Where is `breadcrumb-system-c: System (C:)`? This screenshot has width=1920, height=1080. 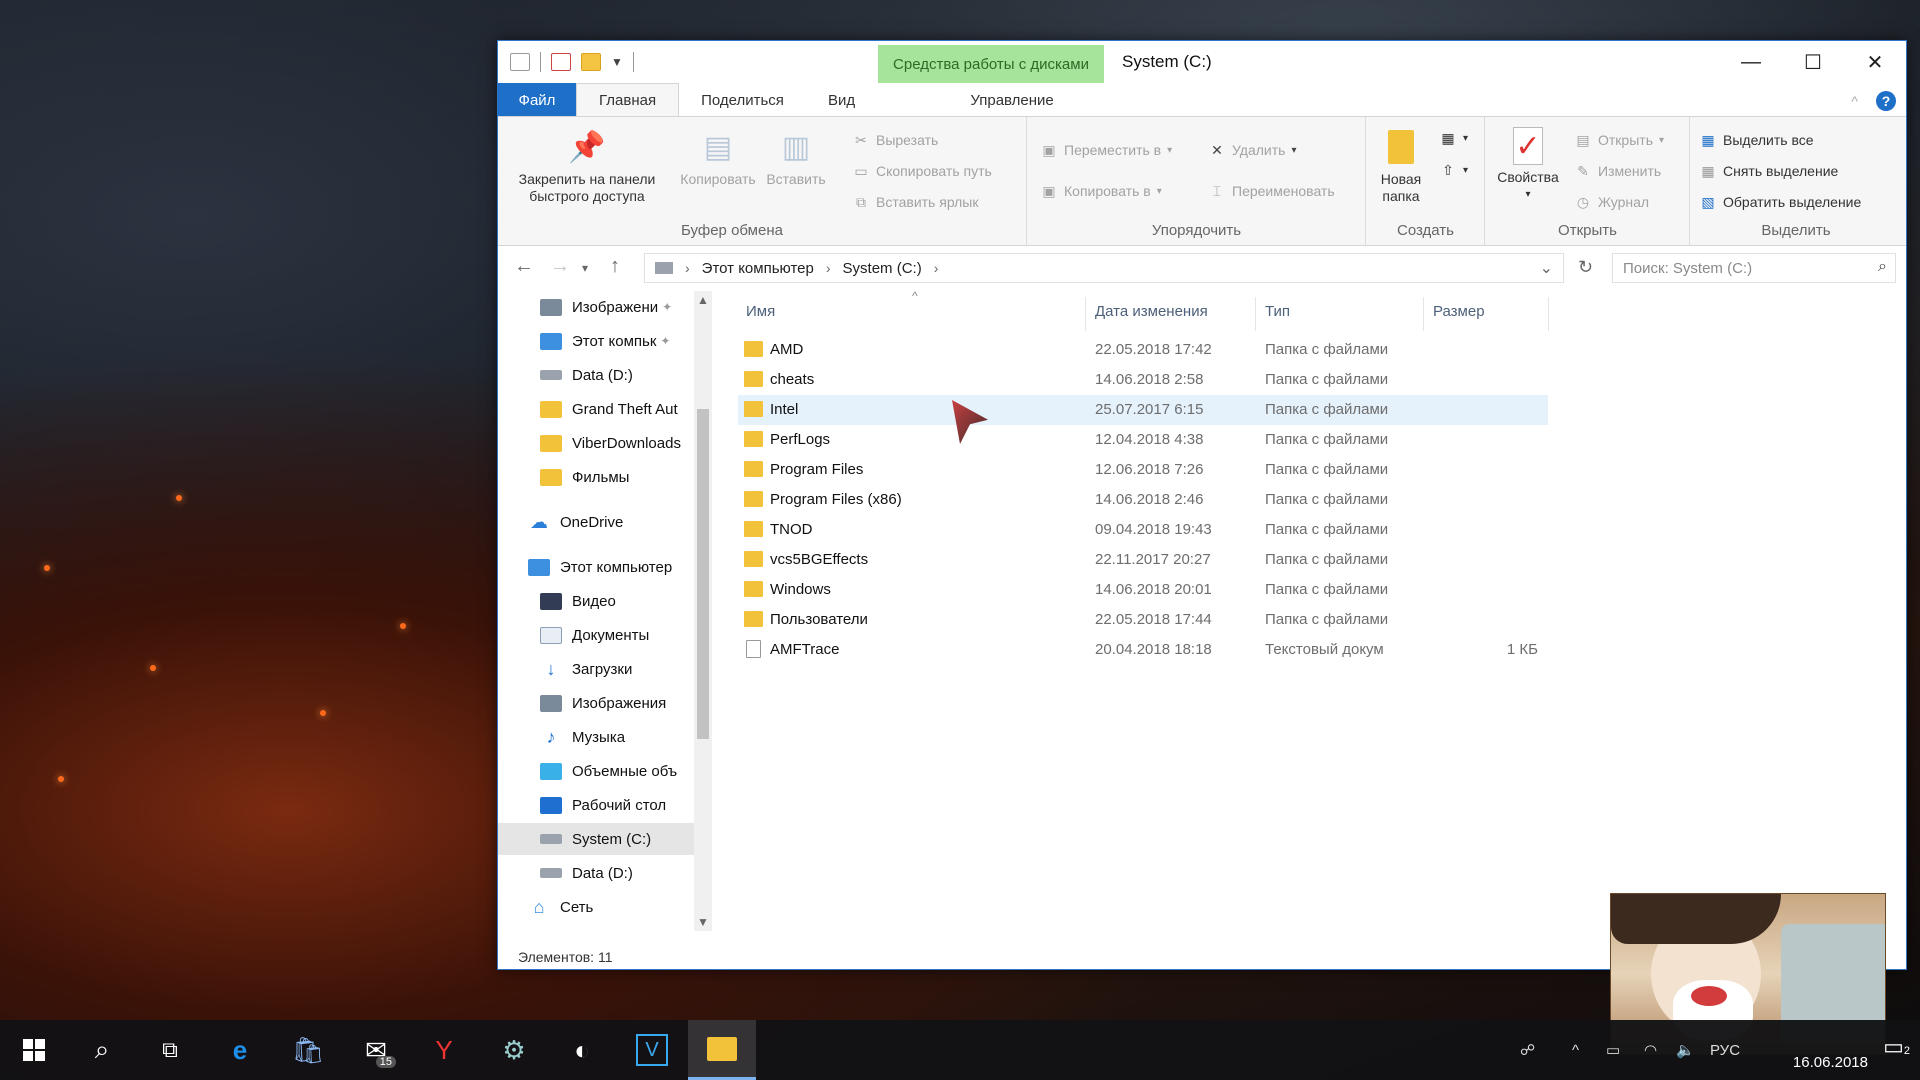 breadcrumb-system-c: System (C:) is located at coordinates (882, 268).